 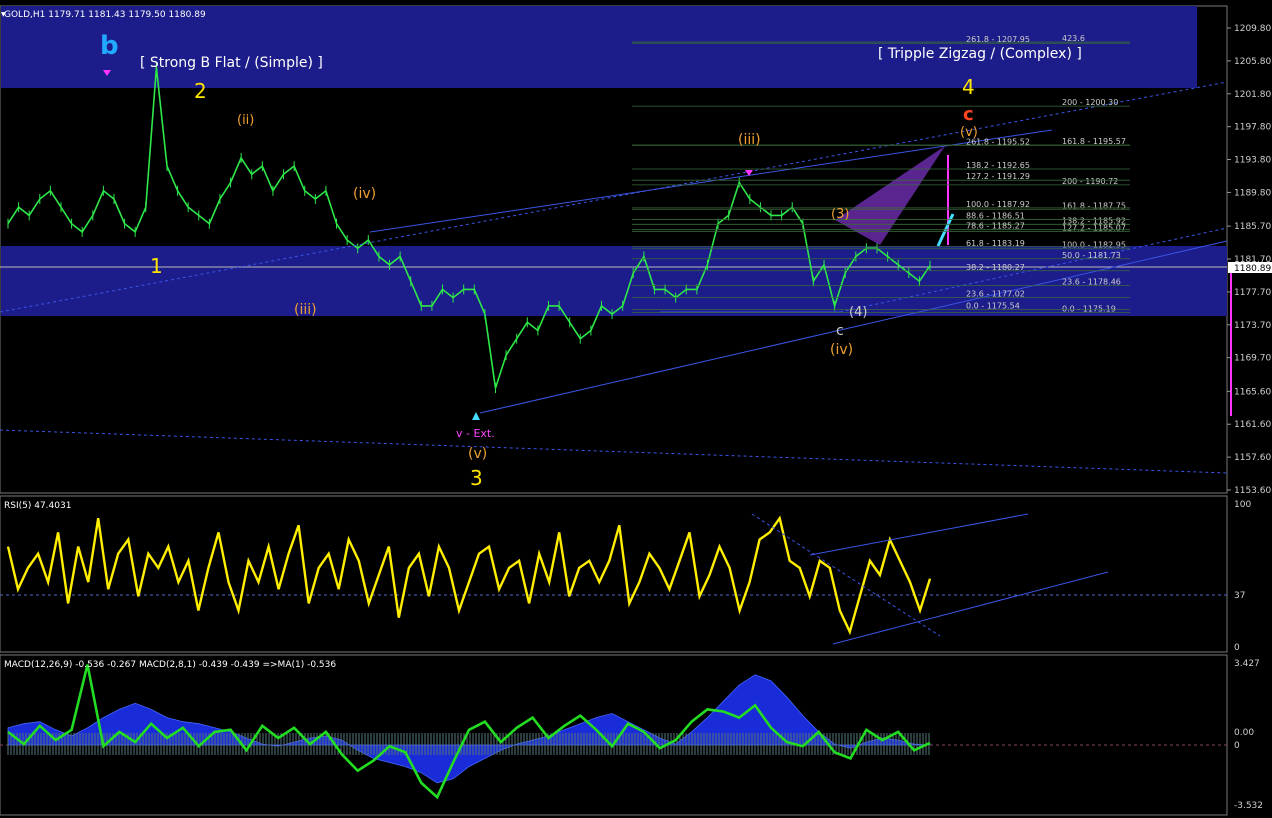 I want to click on wave-4-paren-label: (4), so click(x=858, y=312).